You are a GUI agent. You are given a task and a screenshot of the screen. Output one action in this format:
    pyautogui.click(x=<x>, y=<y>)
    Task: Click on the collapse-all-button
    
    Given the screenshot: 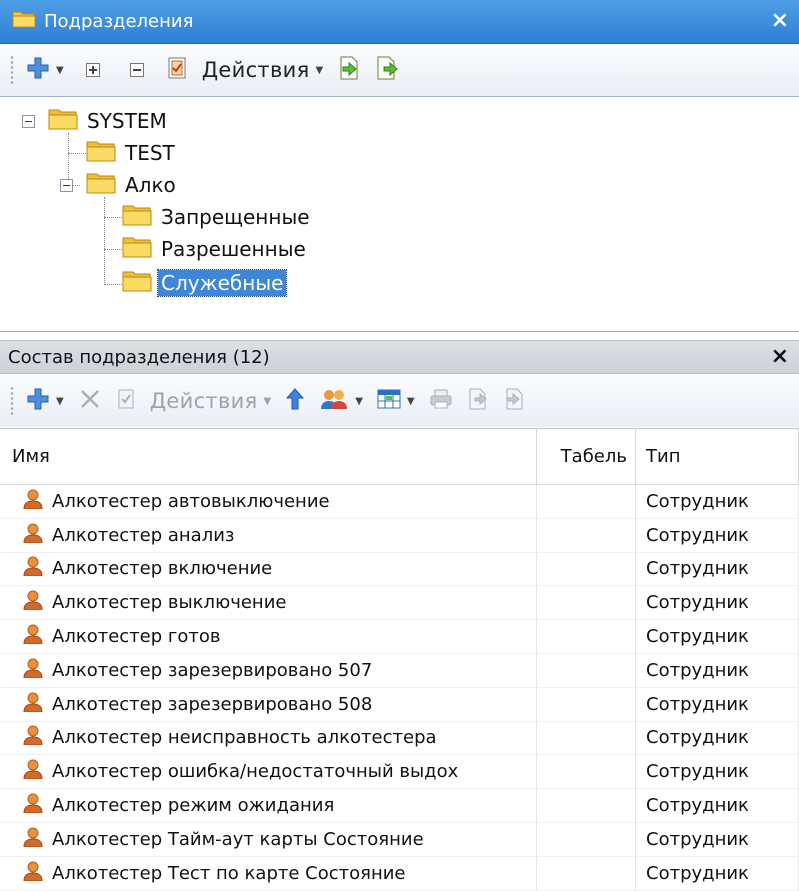 What is the action you would take?
    pyautogui.click(x=137, y=70)
    